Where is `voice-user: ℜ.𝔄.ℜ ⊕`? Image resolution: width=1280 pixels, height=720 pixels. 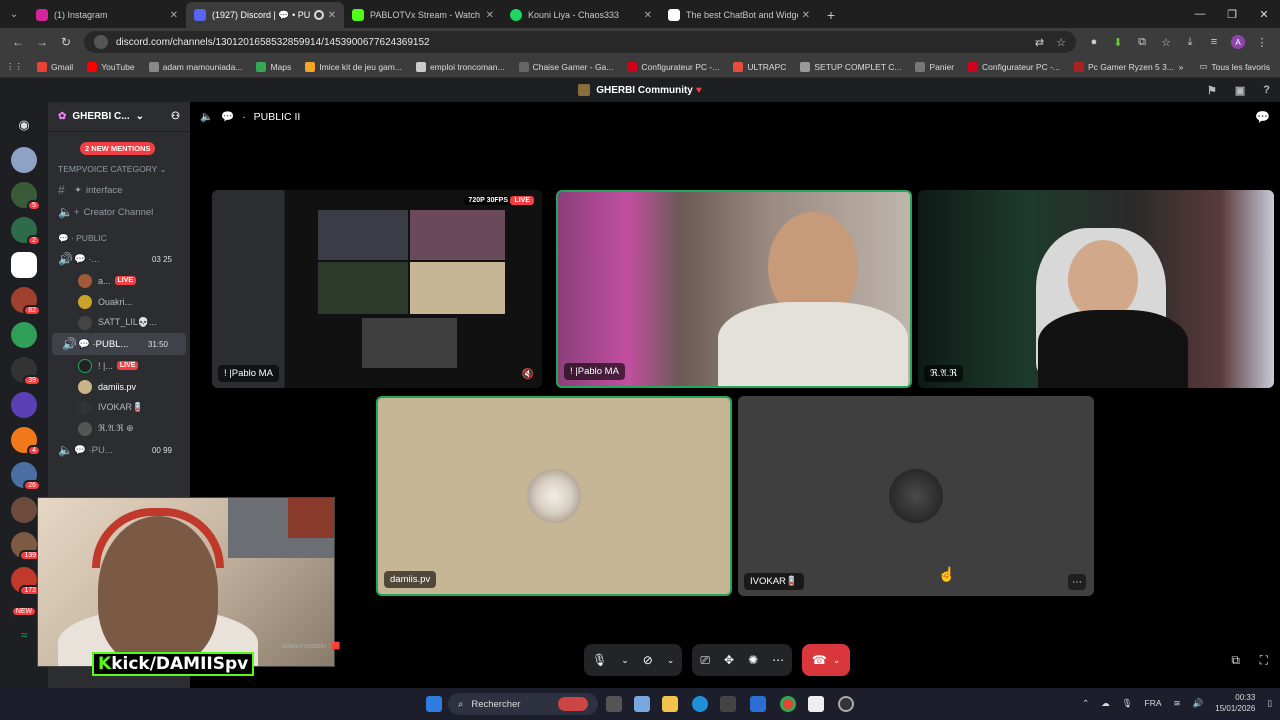
voice-user: ℜ.𝔄.ℜ ⊕ is located at coordinates (119, 428).